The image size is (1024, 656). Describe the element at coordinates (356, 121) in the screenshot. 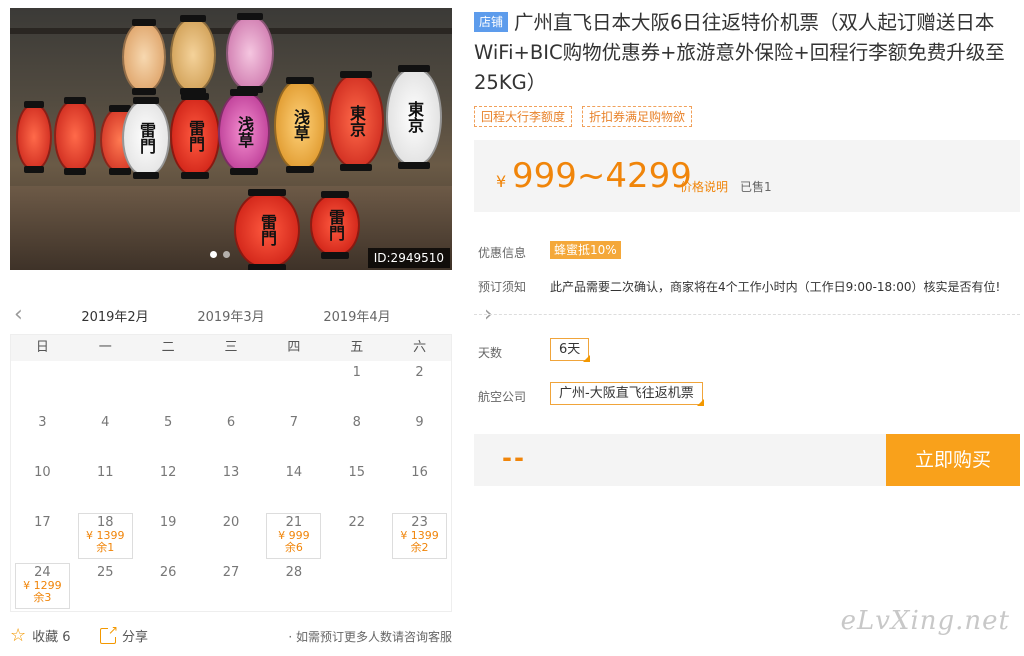

I see `lantern-text: 東京` at that location.